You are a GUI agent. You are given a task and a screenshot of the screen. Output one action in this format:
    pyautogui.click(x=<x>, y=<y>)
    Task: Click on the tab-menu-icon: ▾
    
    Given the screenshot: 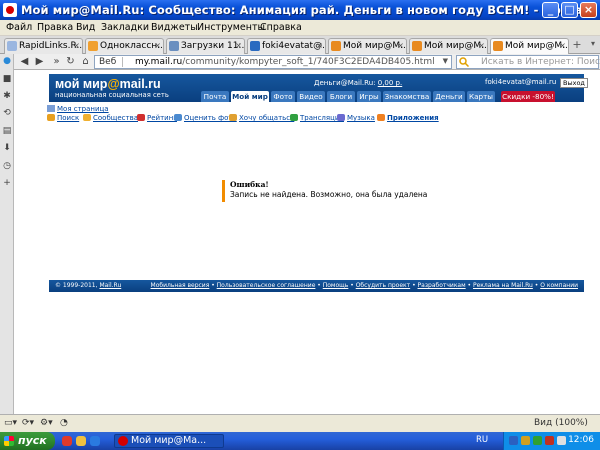 What is the action you would take?
    pyautogui.click(x=593, y=45)
    